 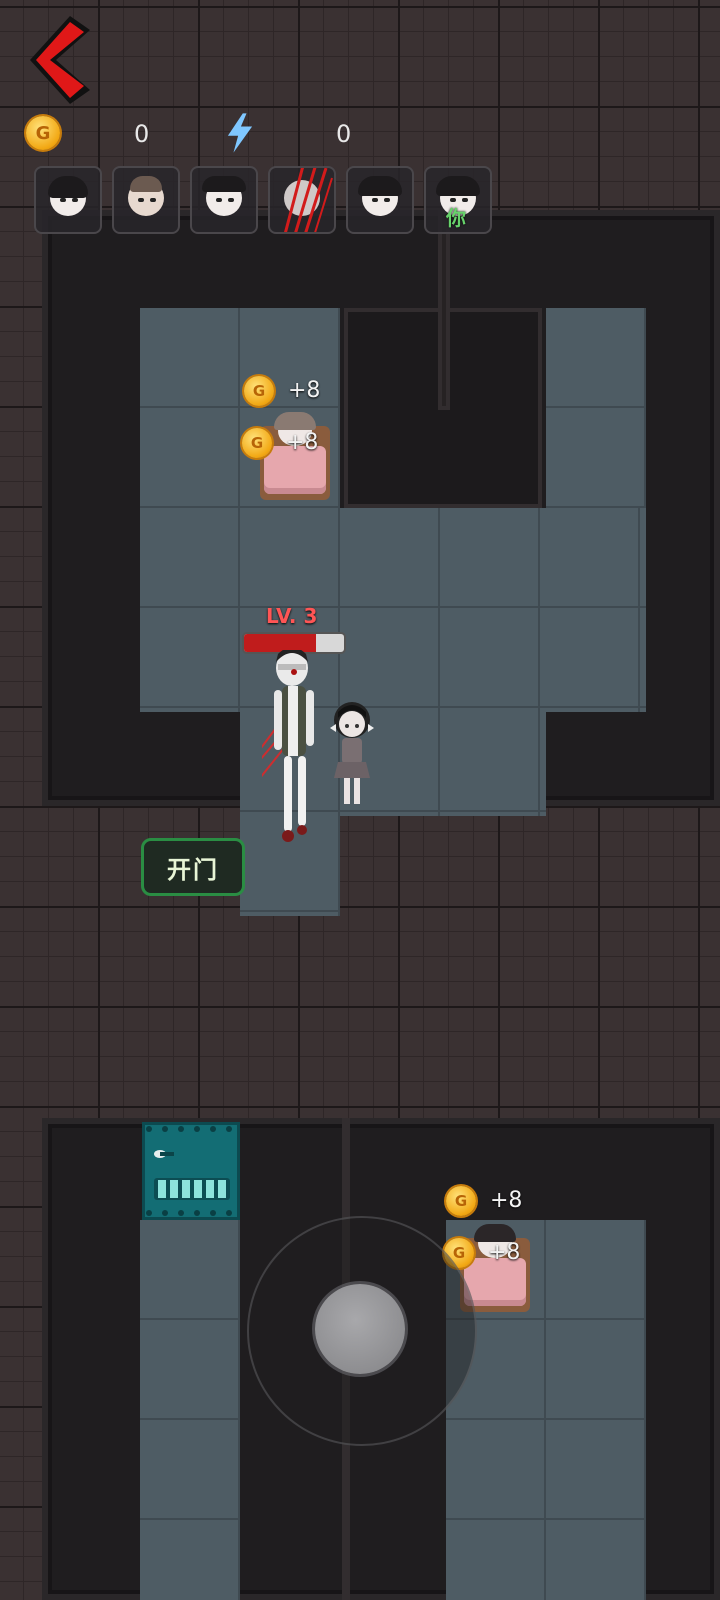 I want to click on floor-lower-left, so click(x=190, y=1410).